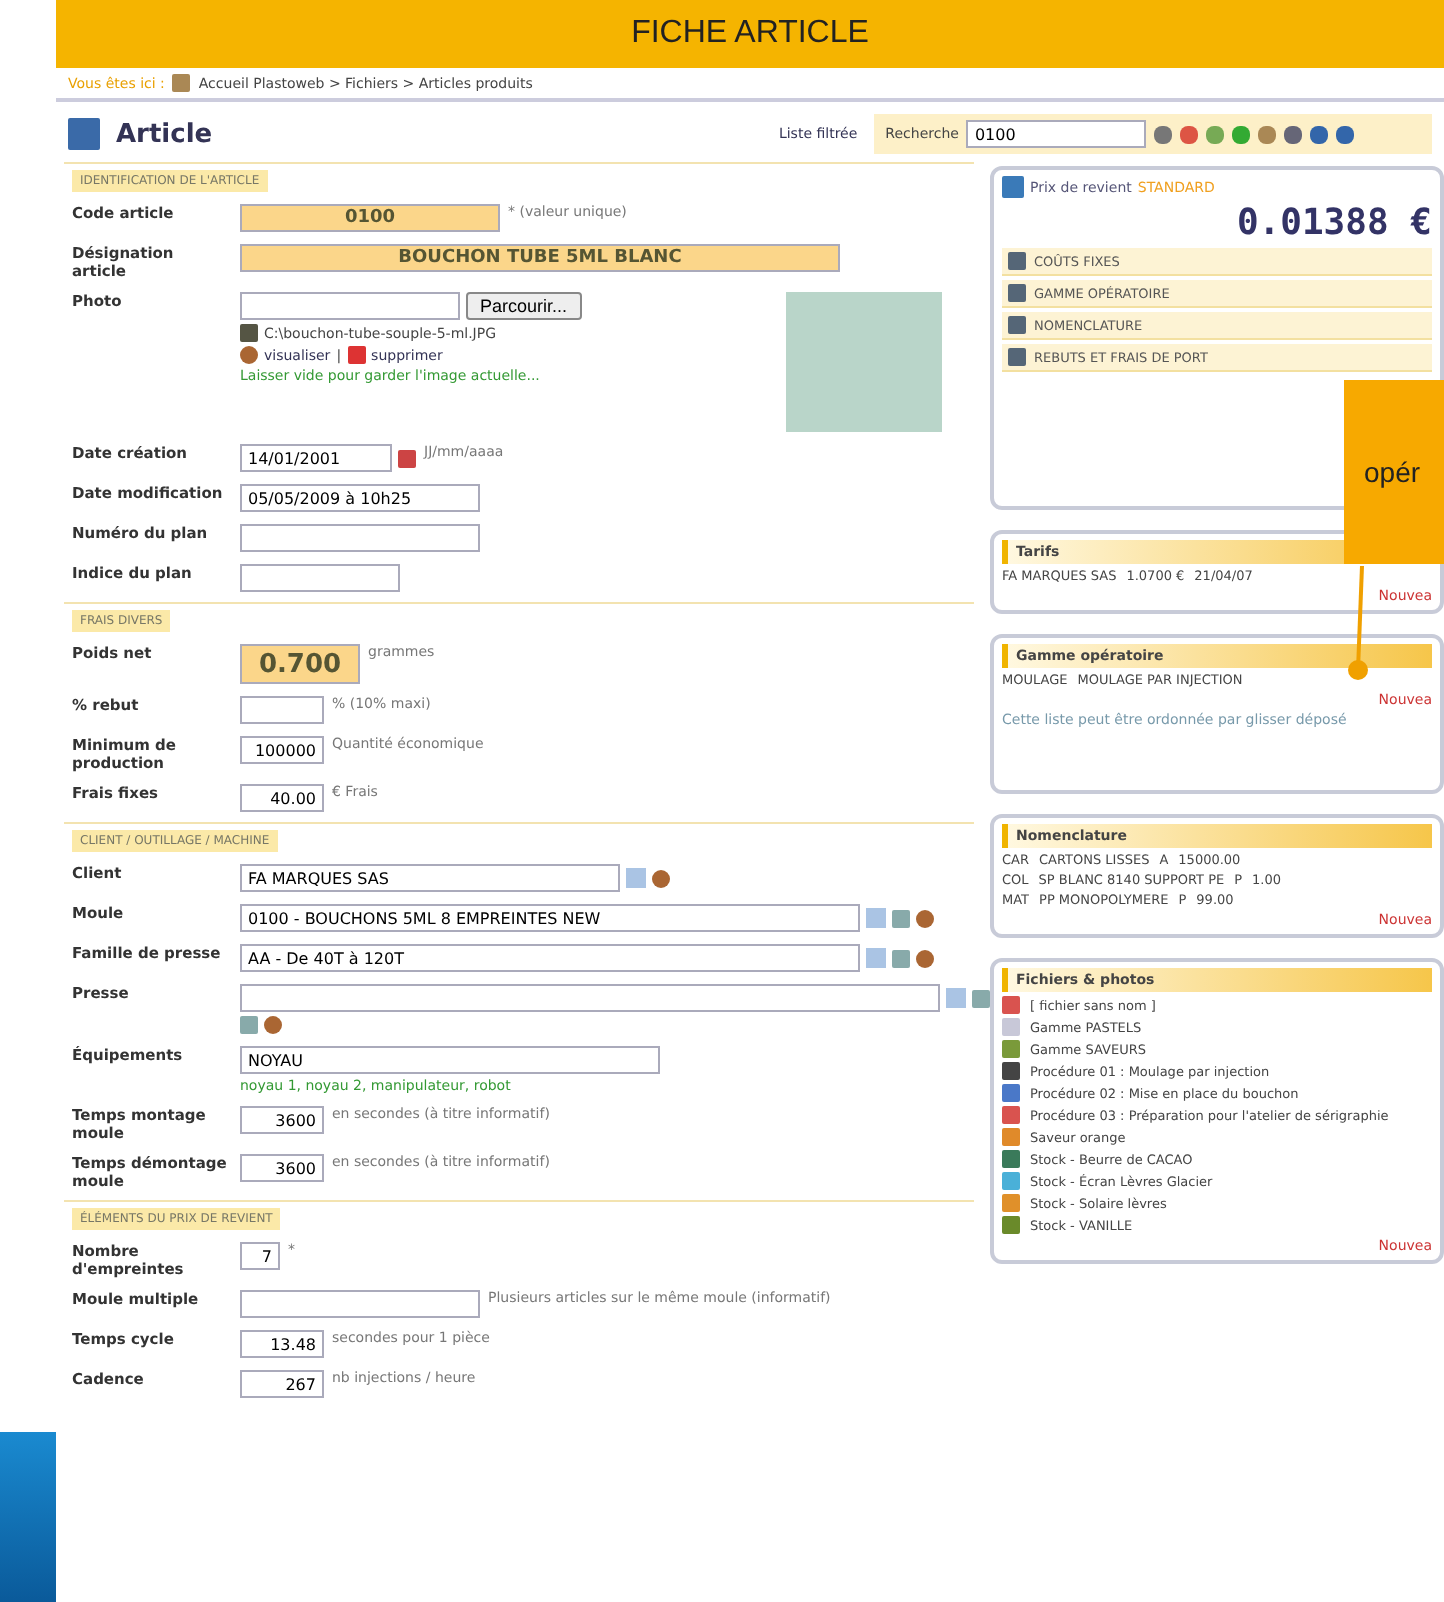  Describe the element at coordinates (370, 218) in the screenshot. I see `input-field: 0100` at that location.